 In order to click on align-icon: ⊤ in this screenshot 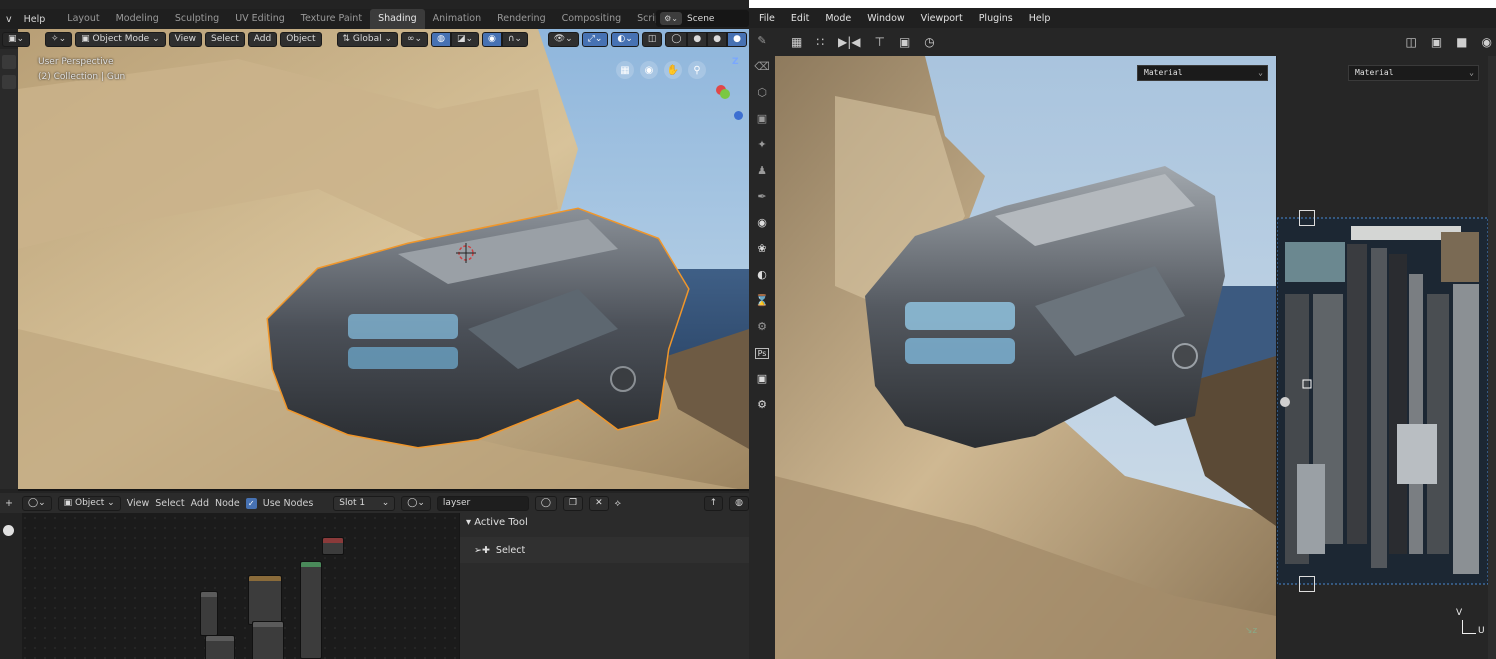, I will do `click(879, 42)`.